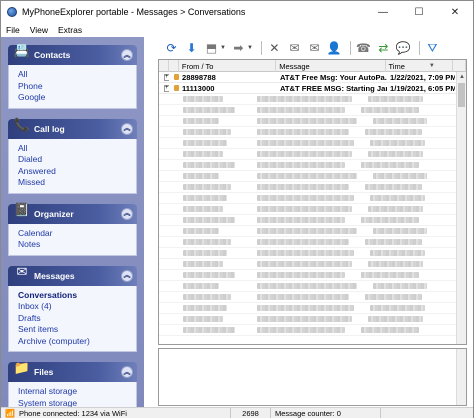 The height and width of the screenshot is (418, 474). What do you see at coordinates (22, 367) in the screenshot?
I see `folder-icon: 📁` at bounding box center [22, 367].